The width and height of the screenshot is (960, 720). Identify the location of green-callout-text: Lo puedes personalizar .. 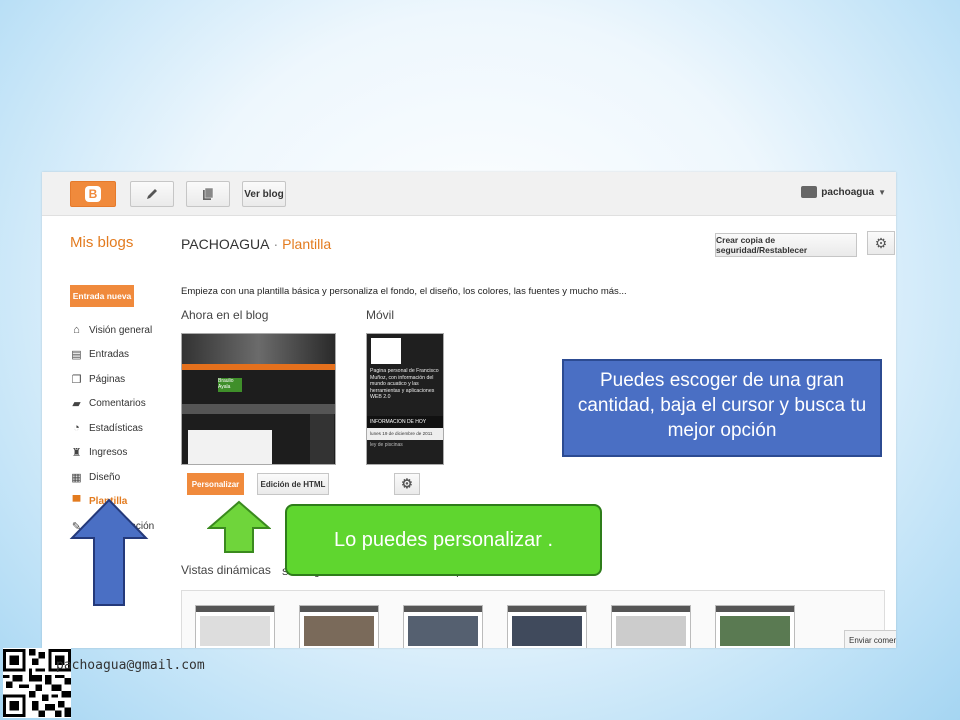
(443, 539).